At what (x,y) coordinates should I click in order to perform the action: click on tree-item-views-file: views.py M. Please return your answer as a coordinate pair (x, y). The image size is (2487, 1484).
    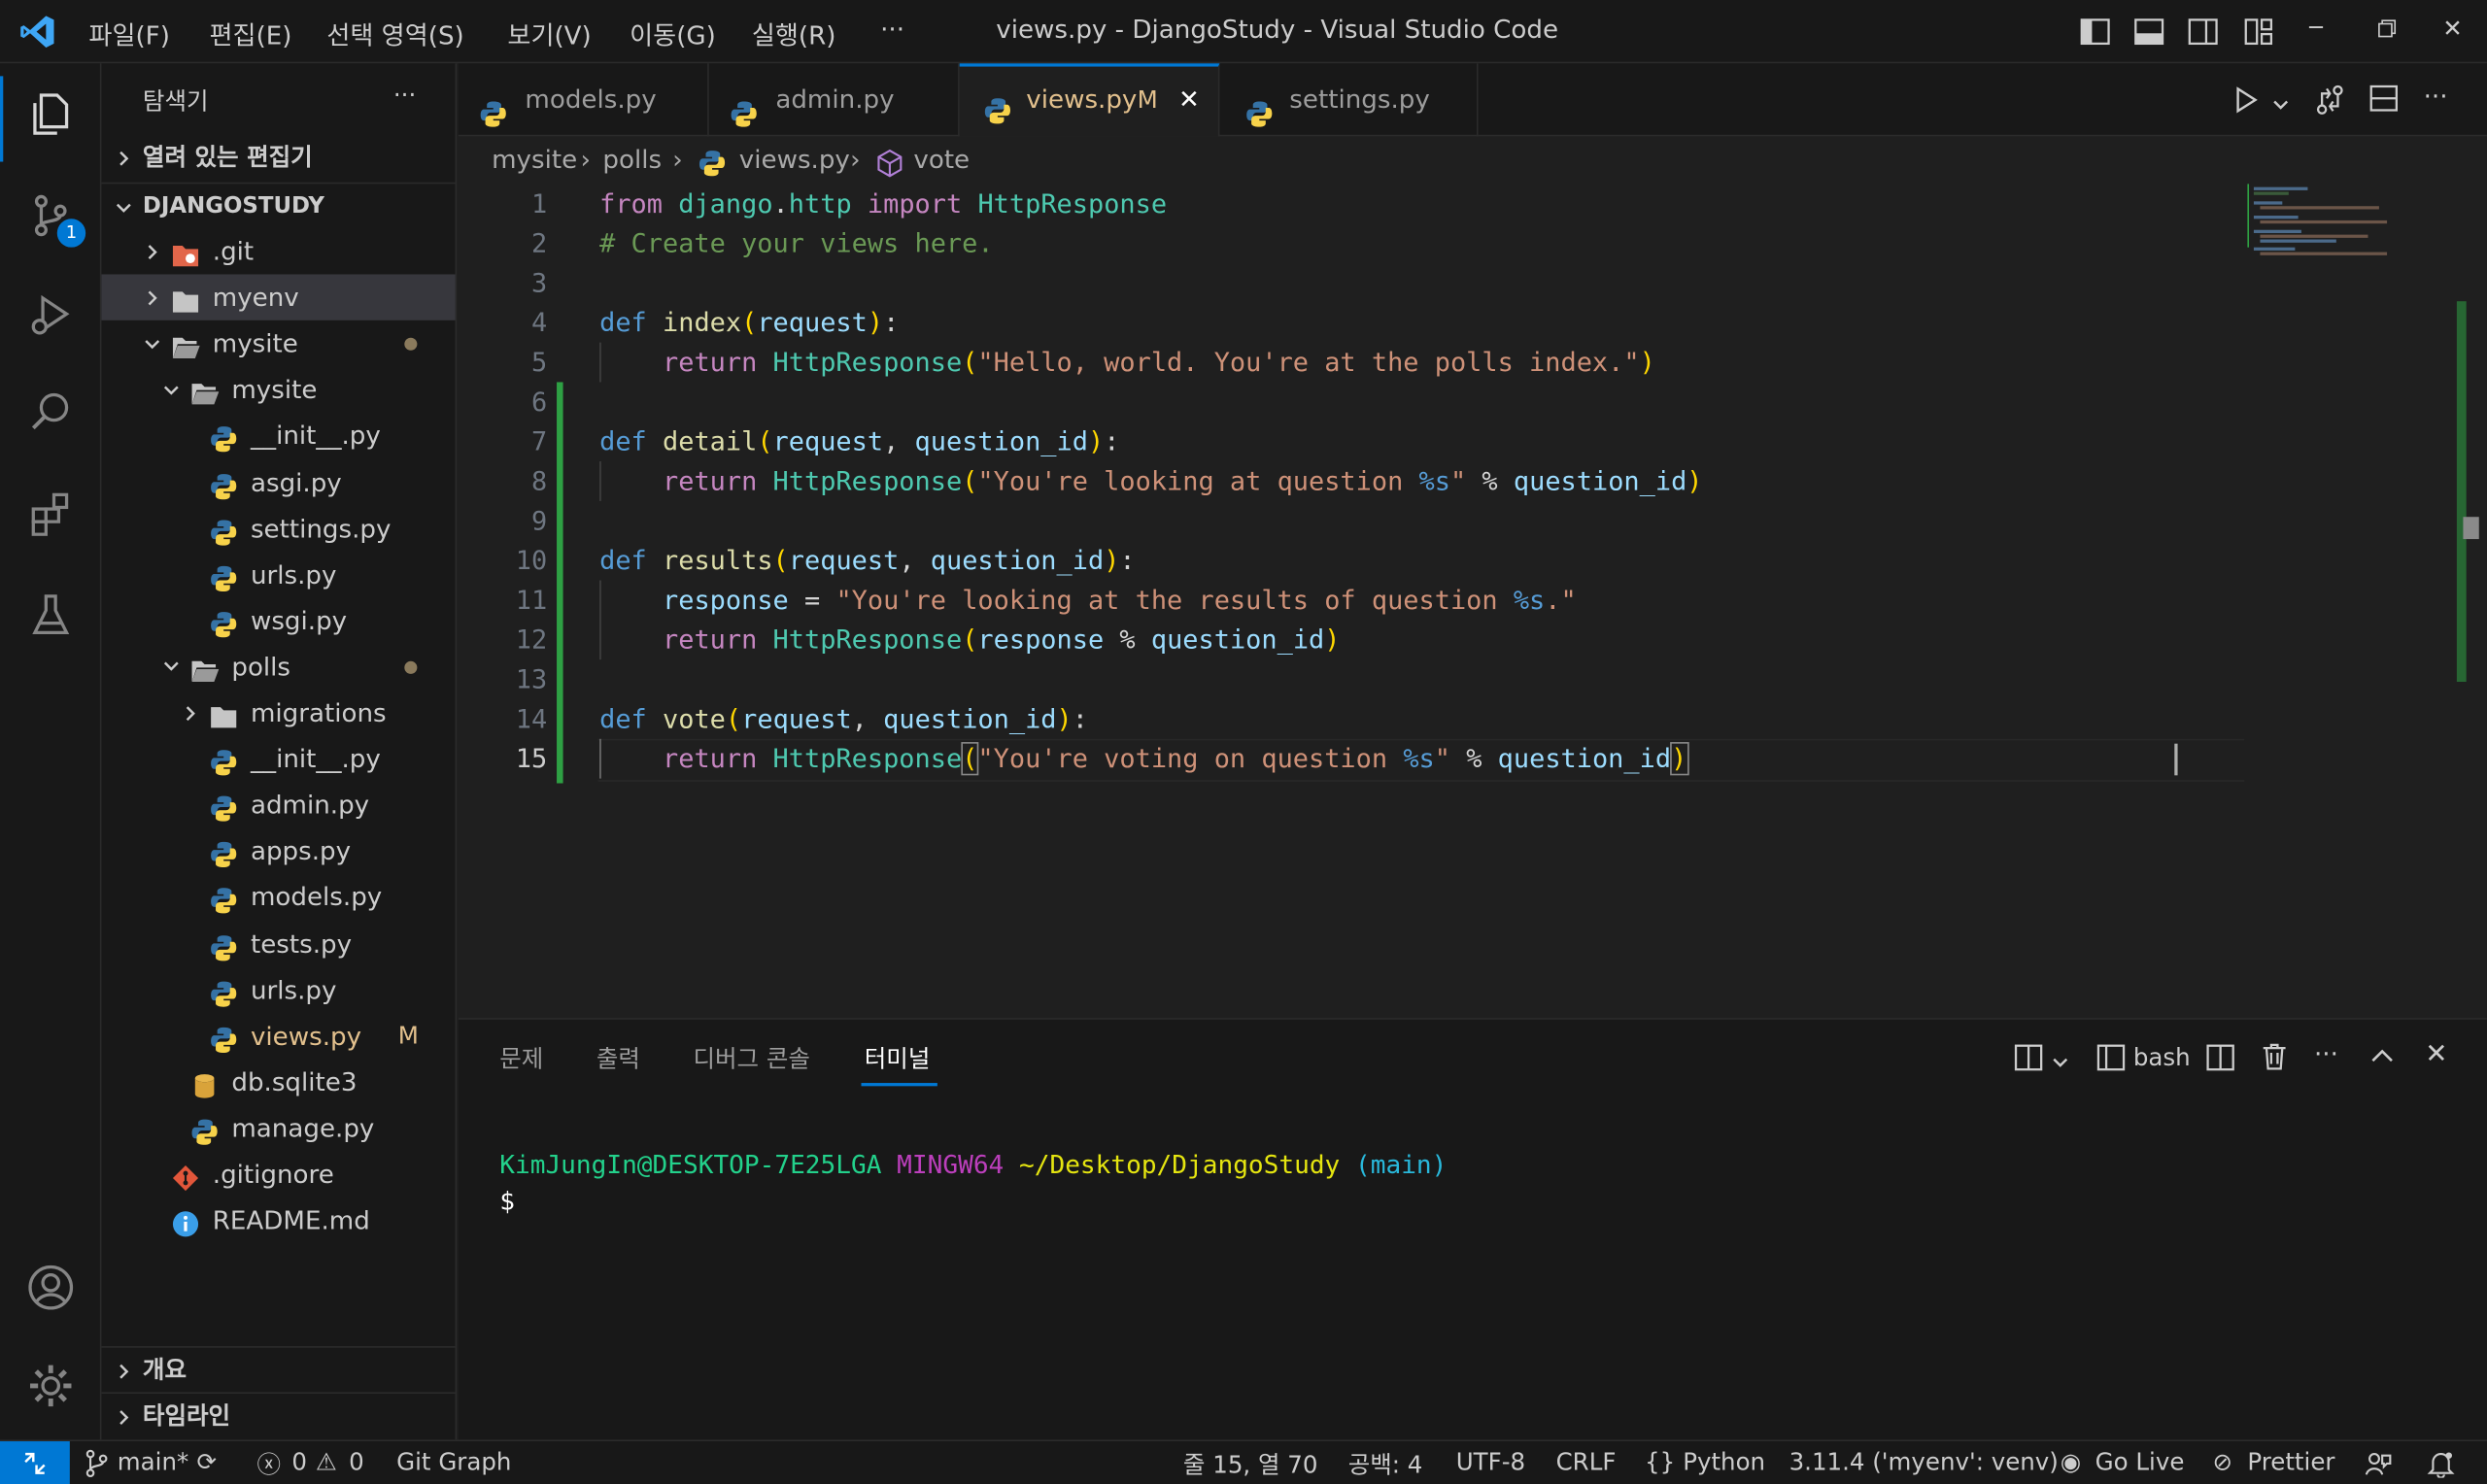
    Looking at the image, I should click on (278, 1036).